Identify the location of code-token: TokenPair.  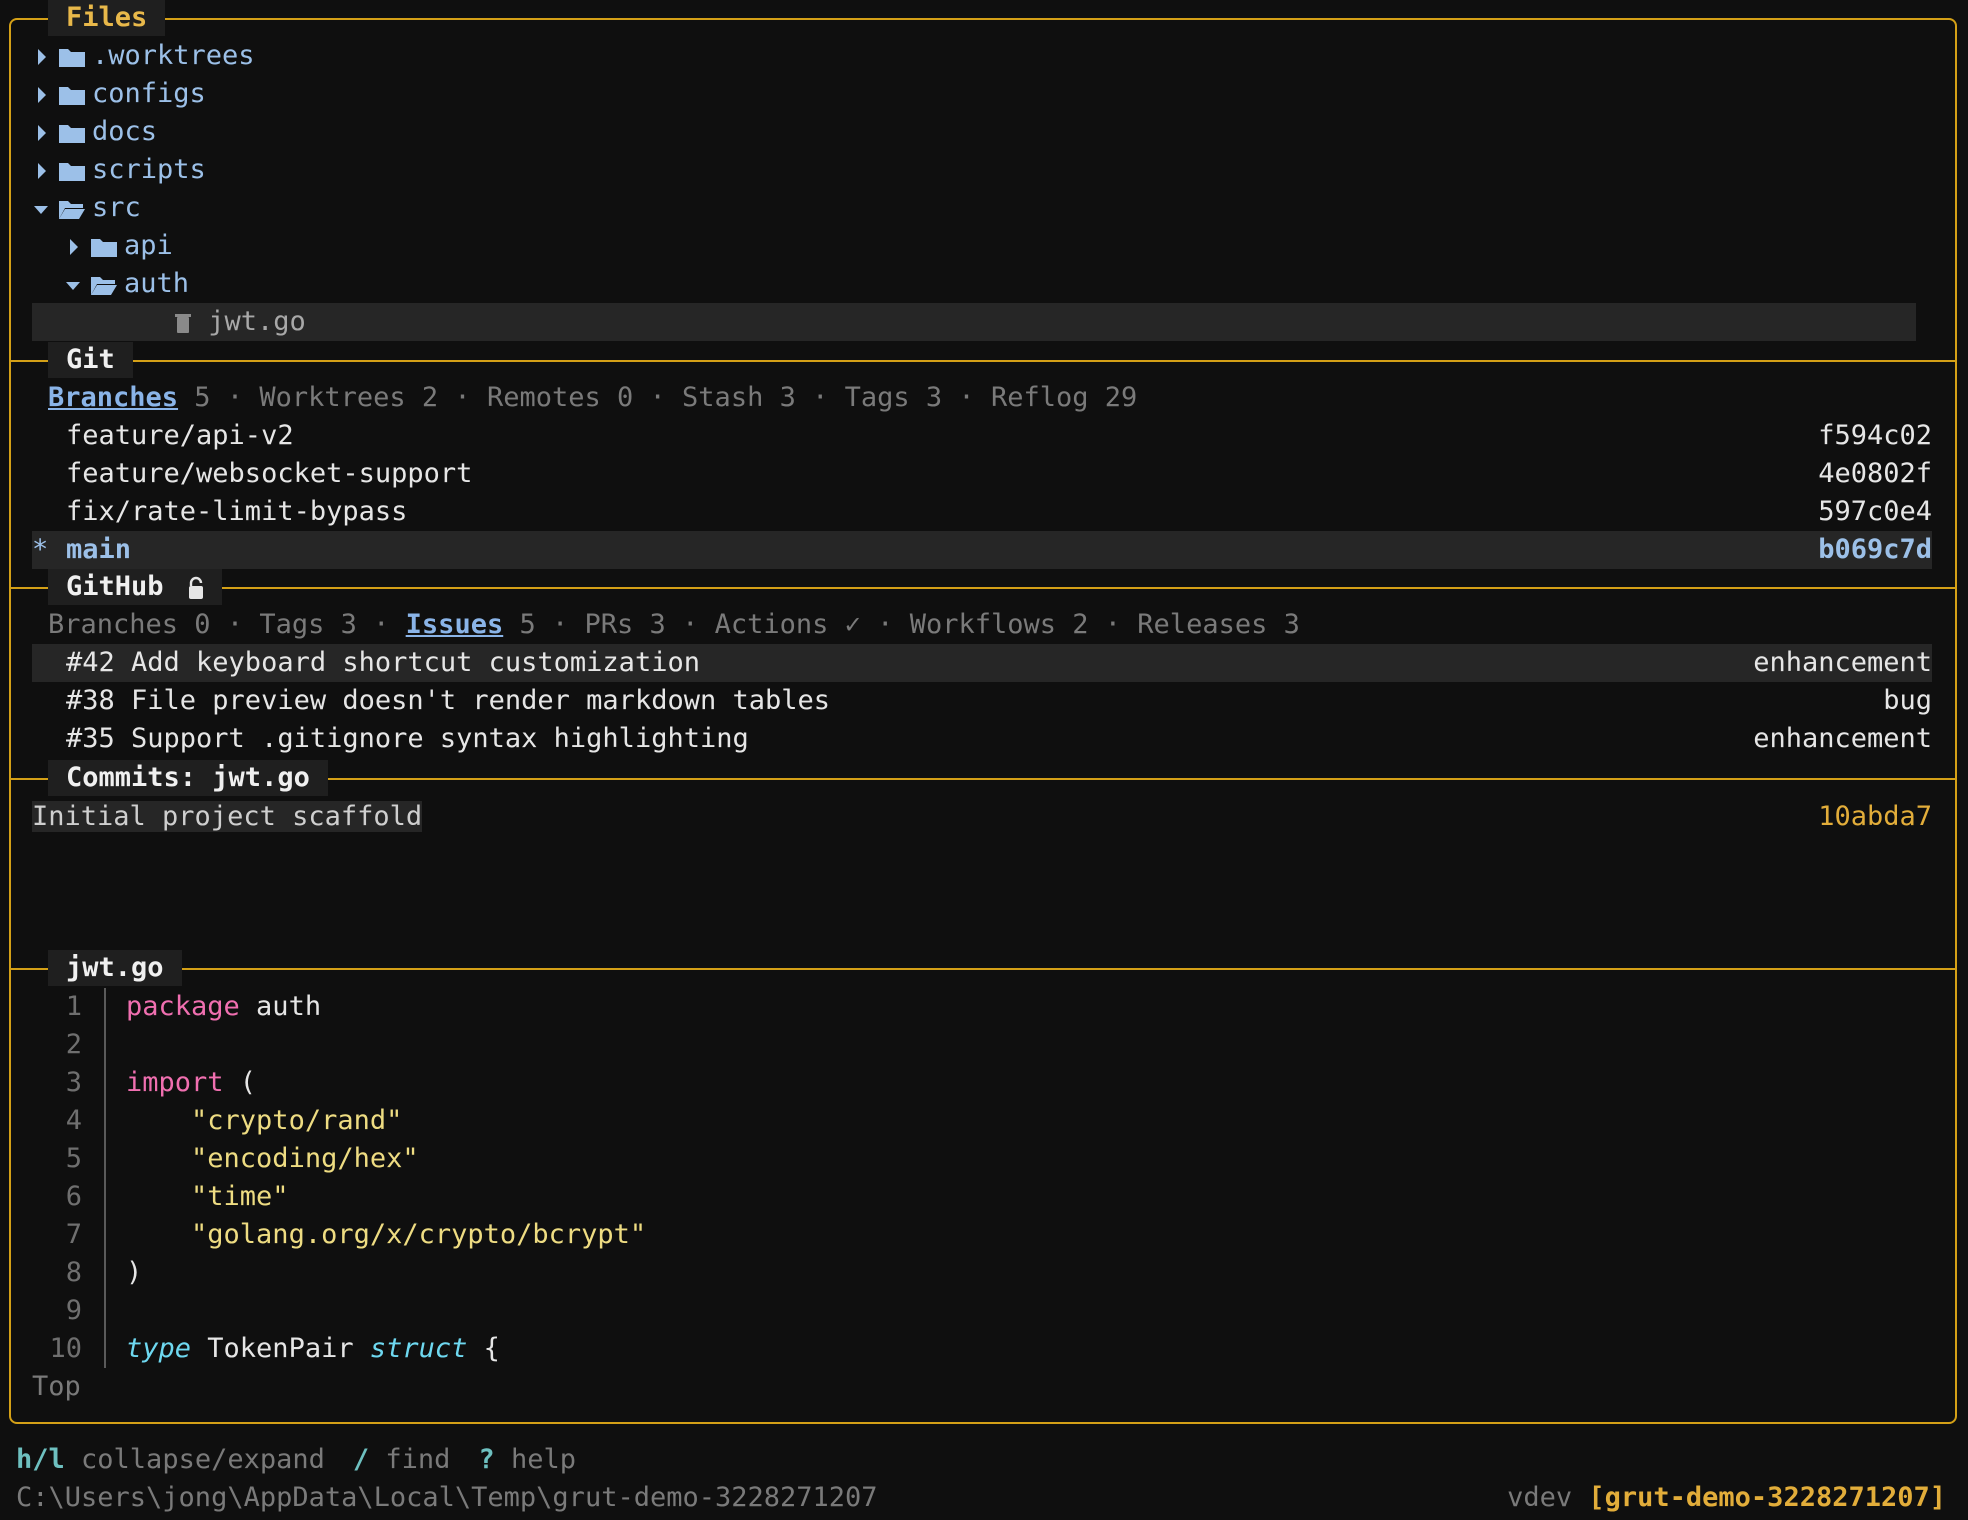
(280, 1348).